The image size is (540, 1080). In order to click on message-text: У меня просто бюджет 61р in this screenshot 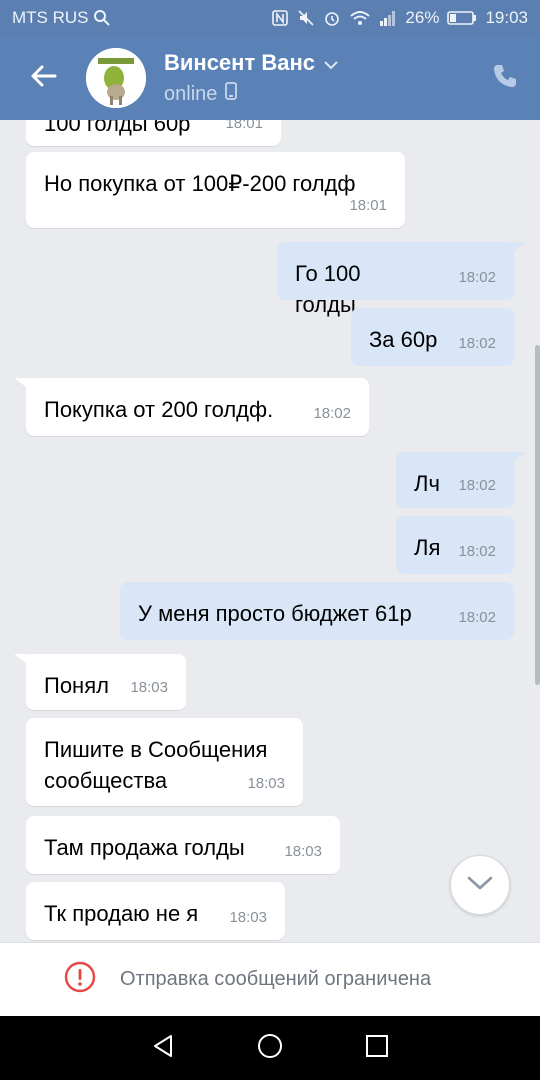, I will do `click(275, 613)`.